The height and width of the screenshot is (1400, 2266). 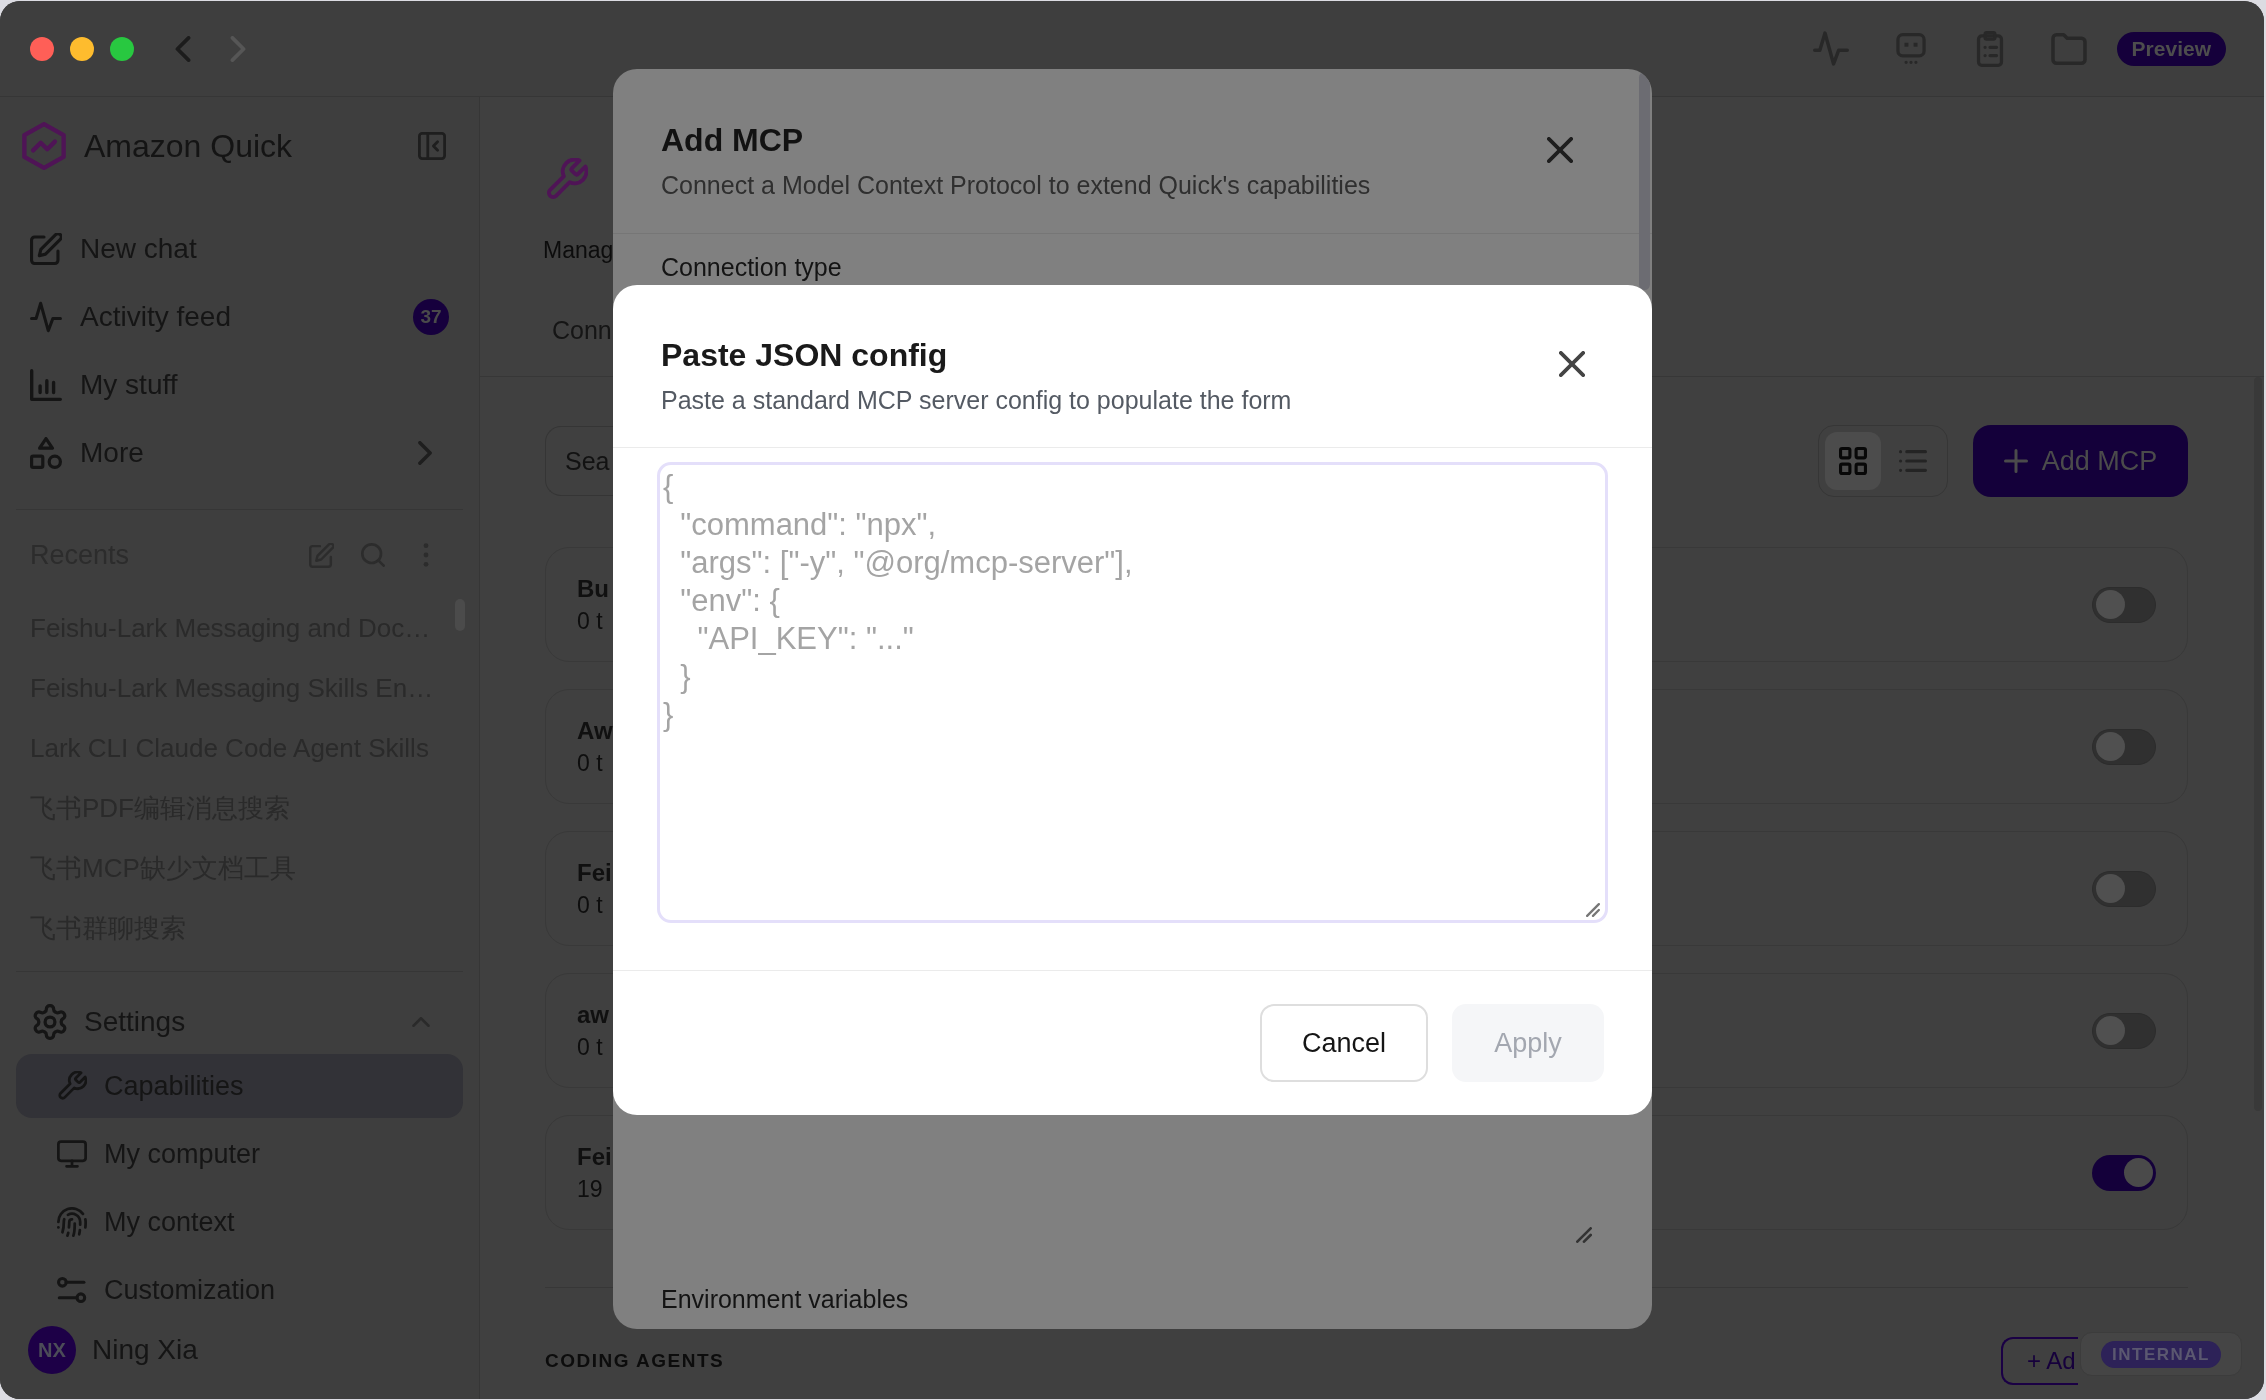 What do you see at coordinates (1344, 1043) in the screenshot?
I see `cancel-button: Cancel` at bounding box center [1344, 1043].